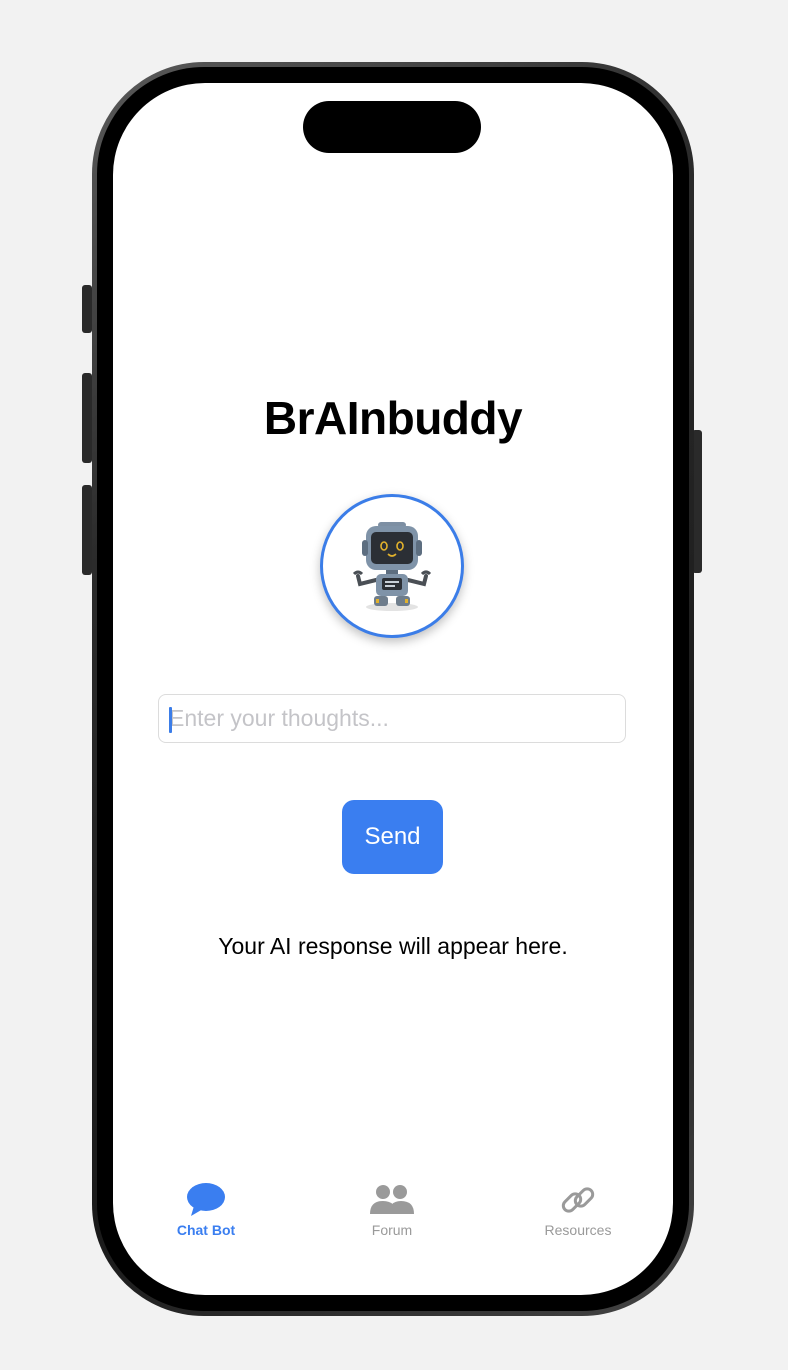 This screenshot has width=788, height=1370. Describe the element at coordinates (206, 1230) in the screenshot. I see `tab-label: Chat Bot` at that location.